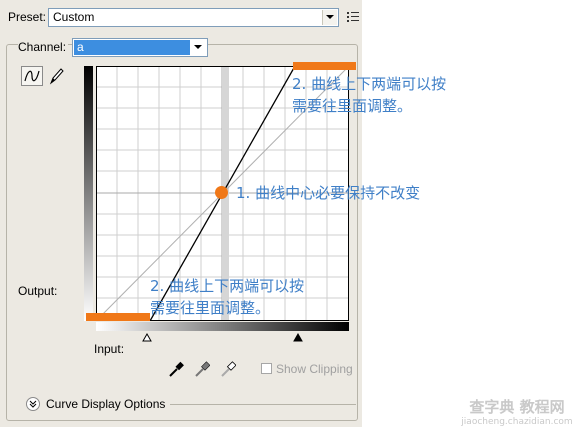 The width and height of the screenshot is (587, 427). What do you see at coordinates (118, 317) in the screenshot?
I see `bottom-endpoint-marker` at bounding box center [118, 317].